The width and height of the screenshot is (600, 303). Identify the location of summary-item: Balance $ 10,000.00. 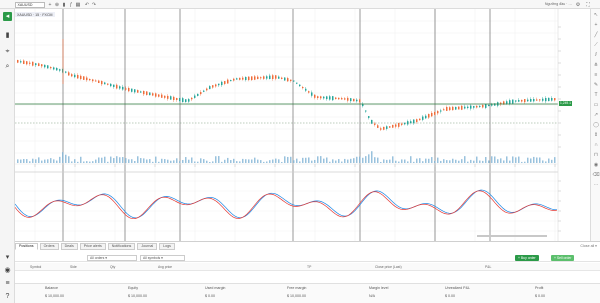
(54, 292).